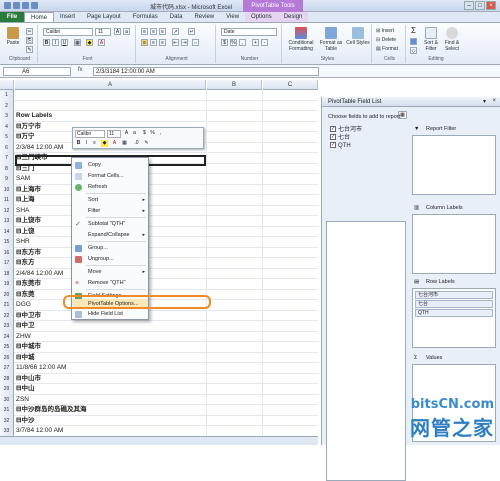  I want to click on row-number: 12, so click(7, 210).